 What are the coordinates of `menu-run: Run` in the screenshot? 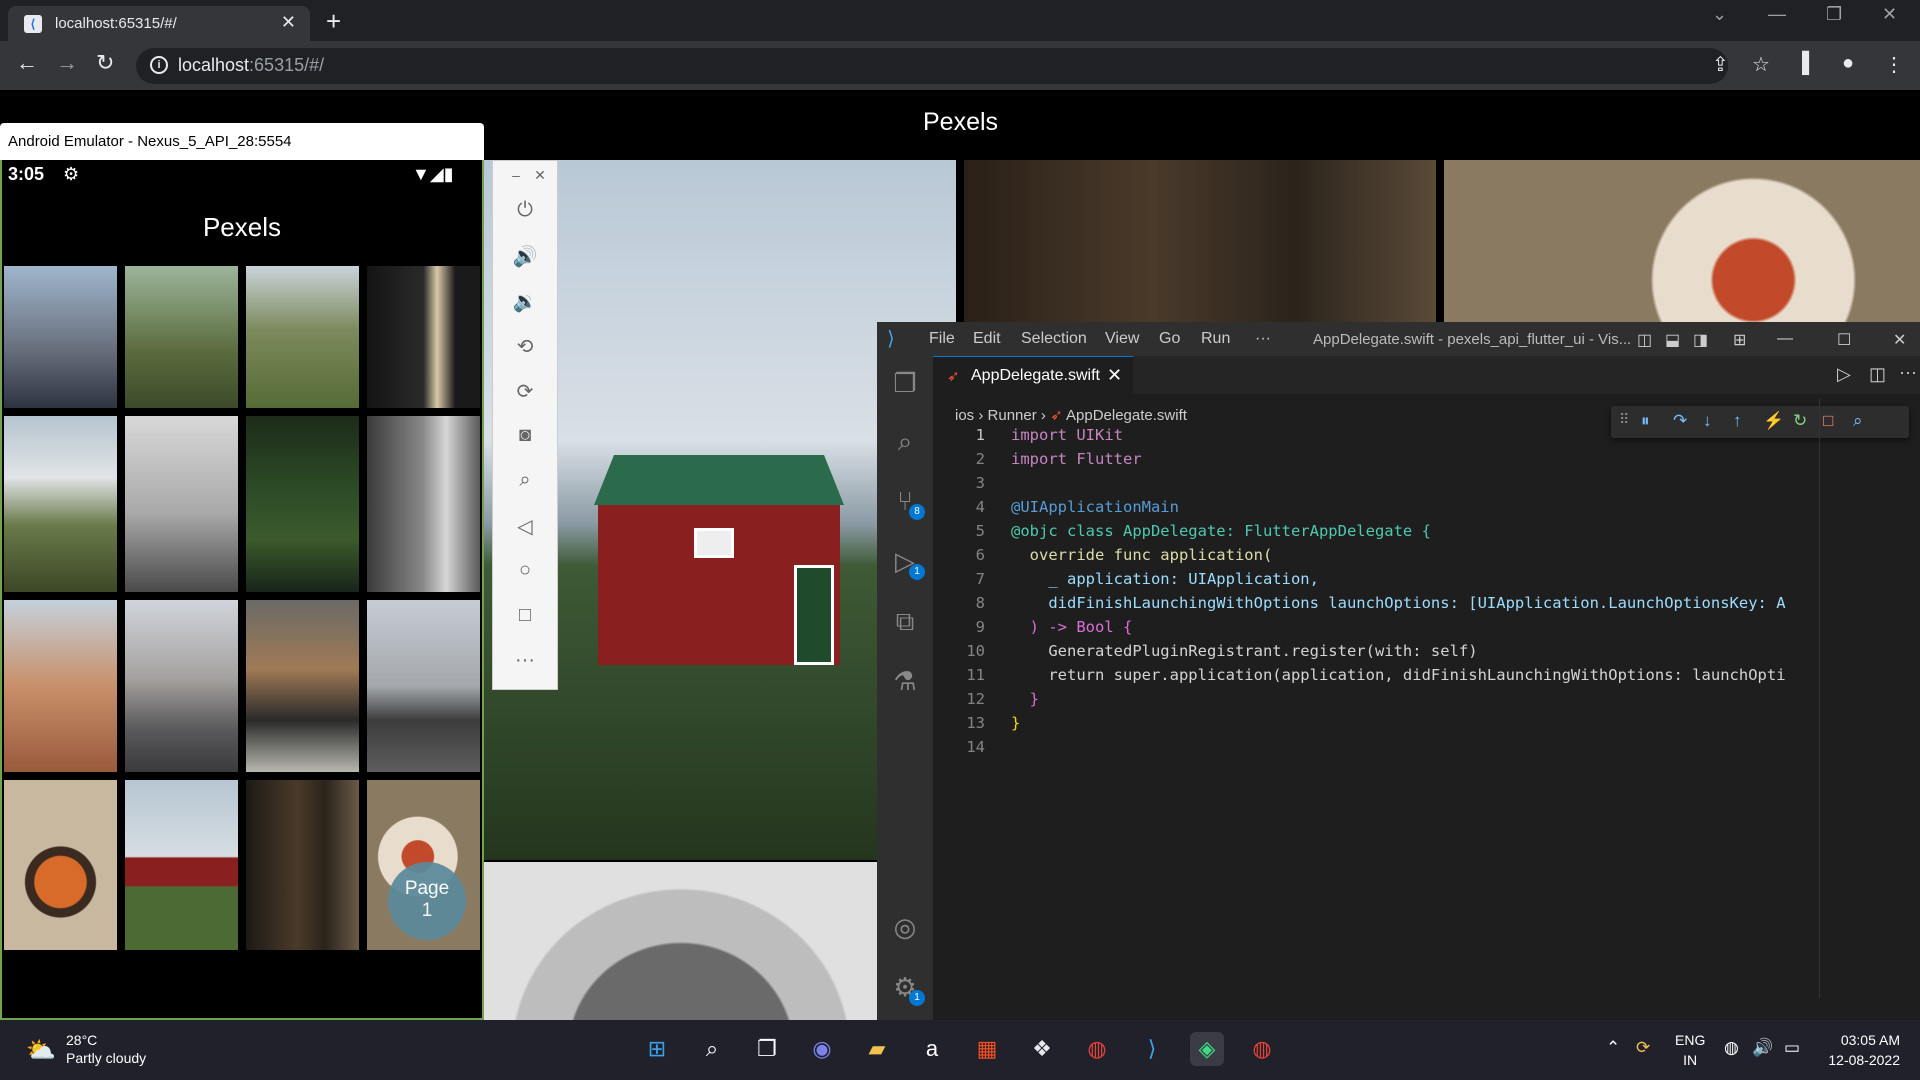 It's located at (1215, 339).